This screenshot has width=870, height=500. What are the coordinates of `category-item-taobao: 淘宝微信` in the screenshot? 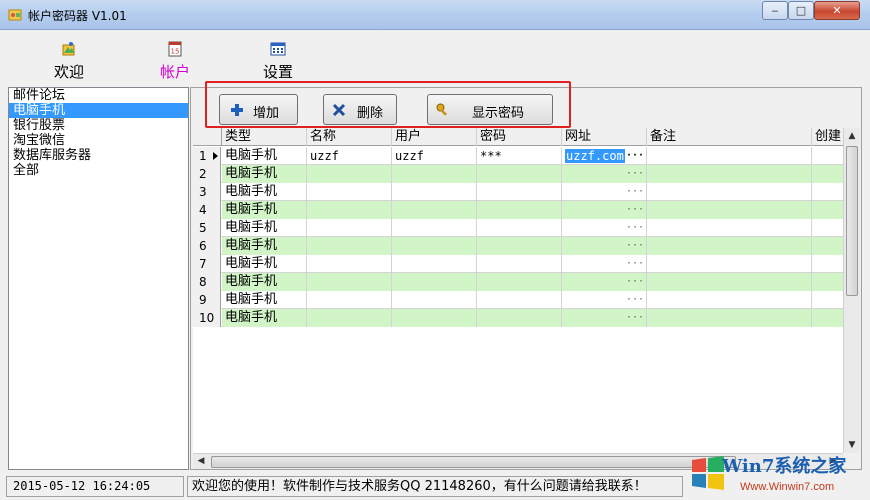 It's located at (98, 140).